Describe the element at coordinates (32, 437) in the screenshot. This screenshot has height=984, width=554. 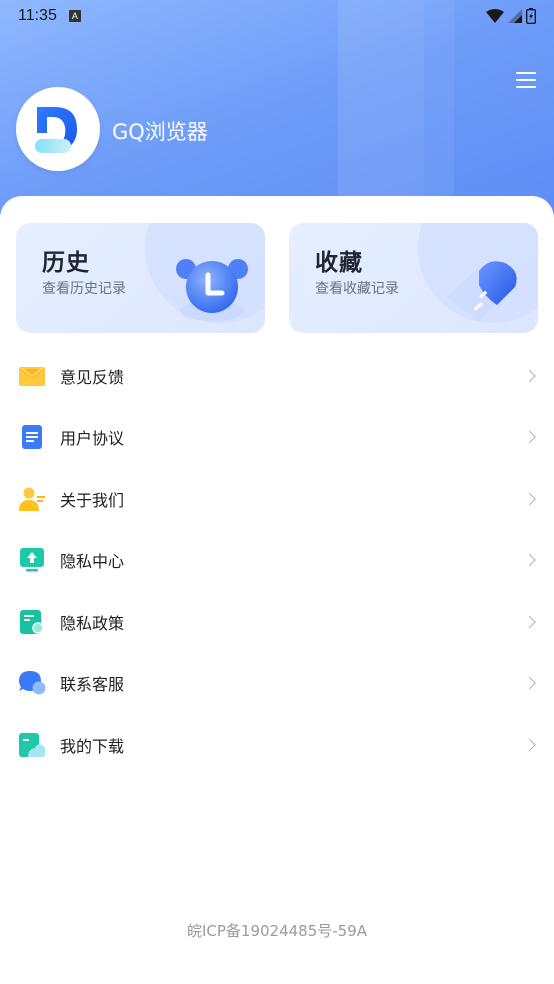
I see `document-icon` at that location.